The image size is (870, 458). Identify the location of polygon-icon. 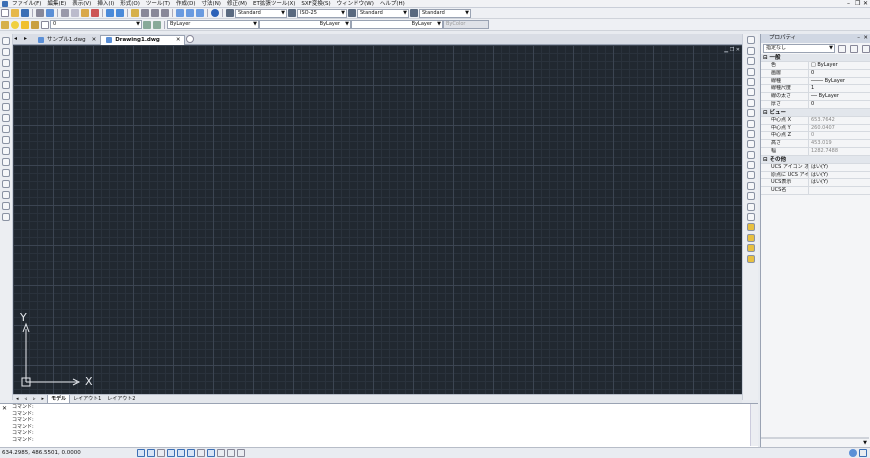
(6, 74).